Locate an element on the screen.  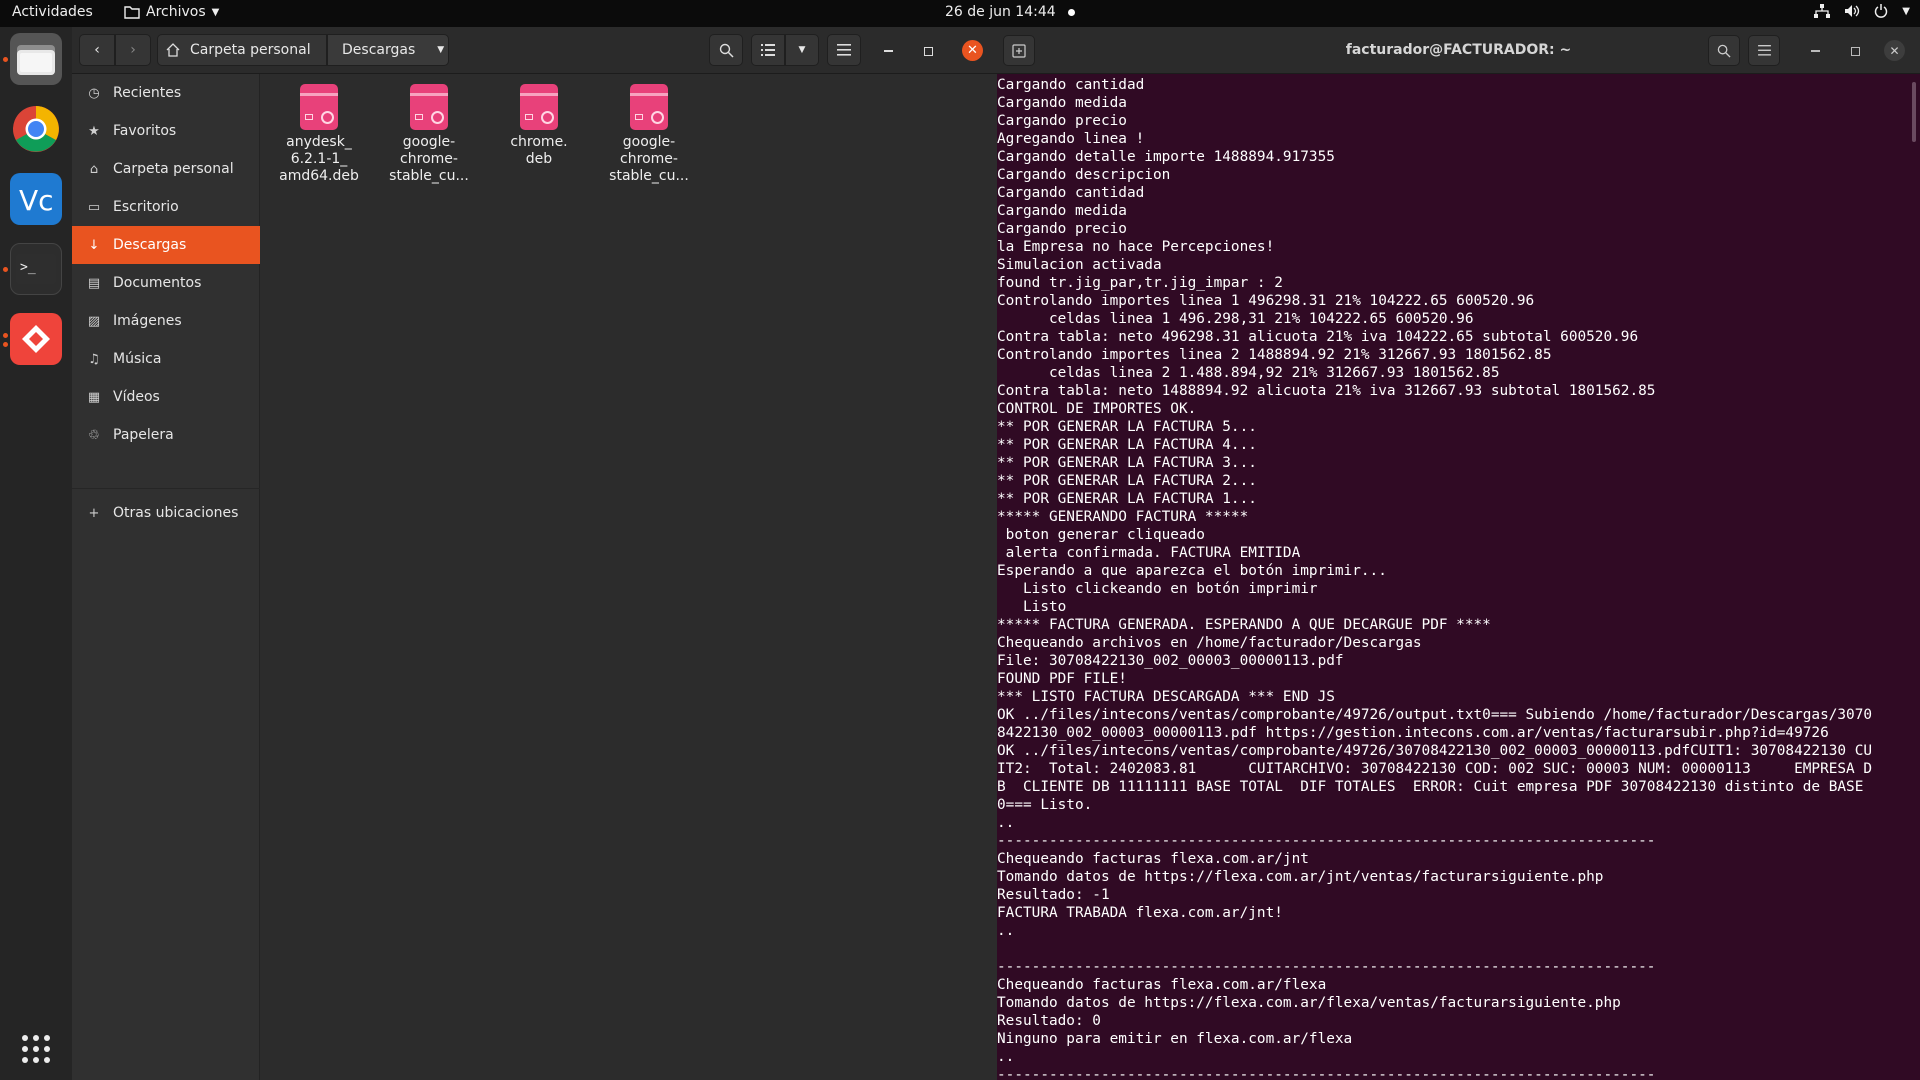
menu-button is located at coordinates (844, 50).